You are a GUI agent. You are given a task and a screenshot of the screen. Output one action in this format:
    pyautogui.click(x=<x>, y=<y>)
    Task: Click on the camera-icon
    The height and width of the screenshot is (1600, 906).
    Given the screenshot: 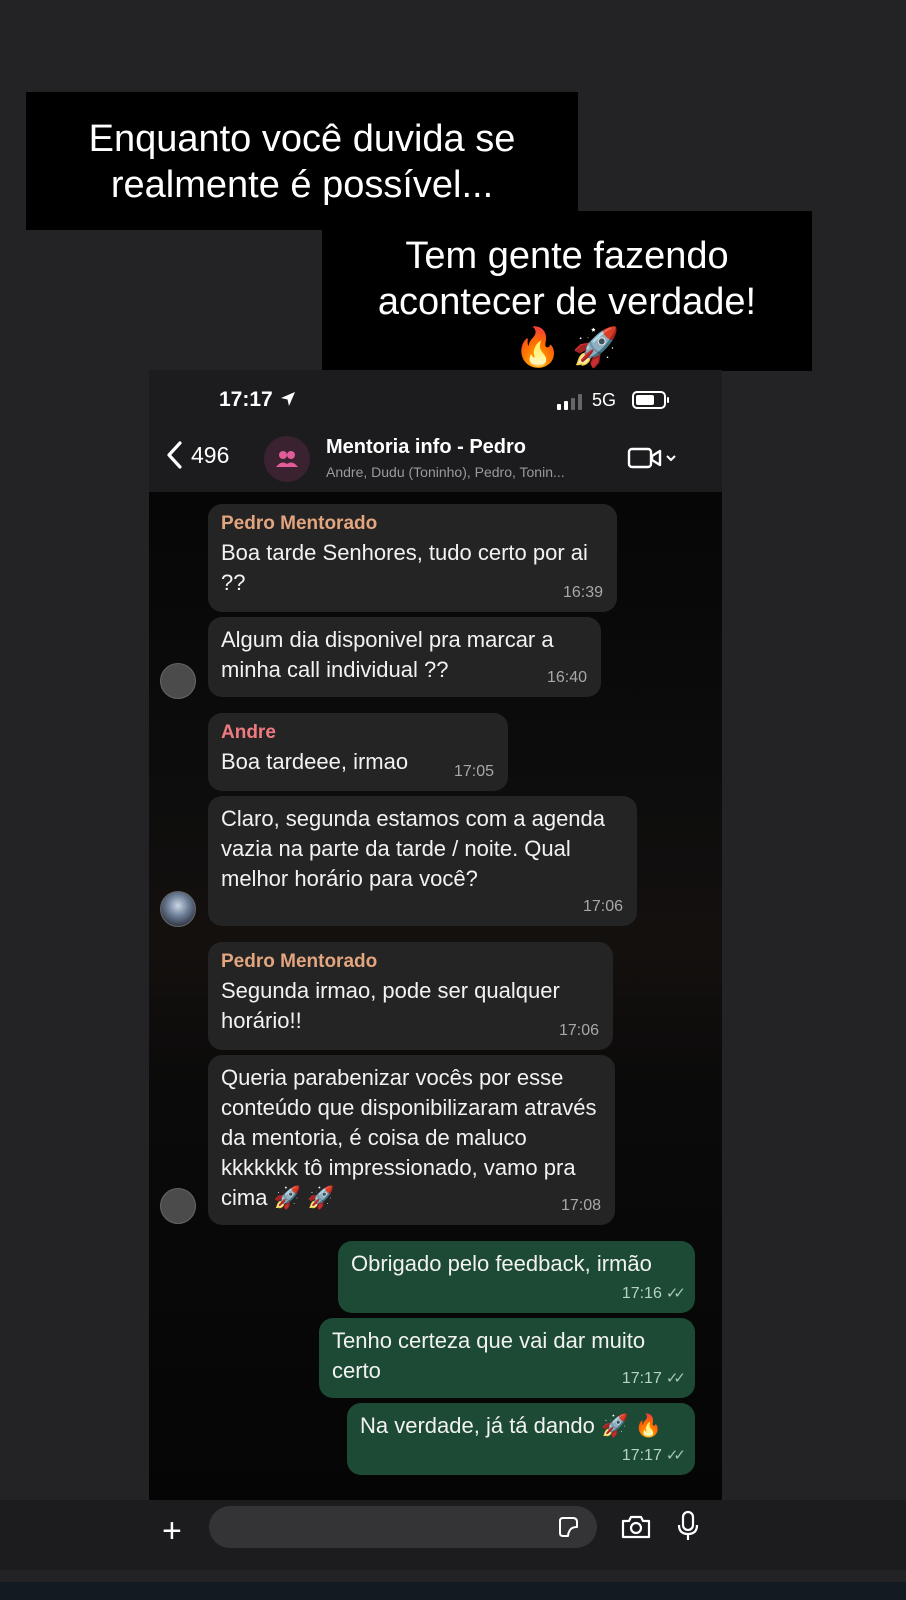 What is the action you would take?
    pyautogui.click(x=636, y=1529)
    